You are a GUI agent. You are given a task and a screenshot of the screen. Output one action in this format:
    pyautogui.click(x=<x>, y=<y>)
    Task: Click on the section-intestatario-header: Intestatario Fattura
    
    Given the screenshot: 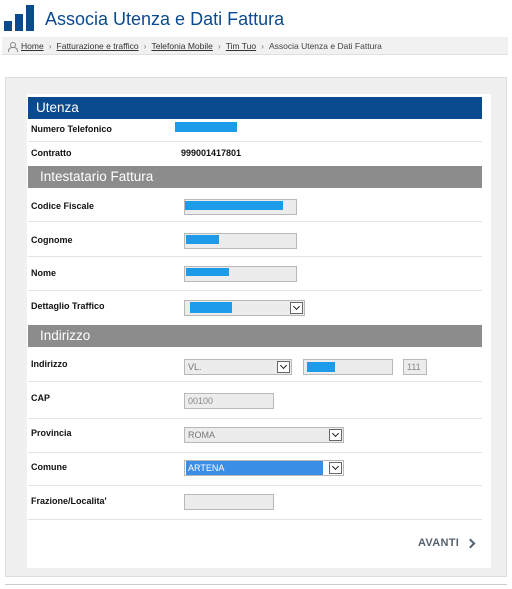 What is the action you would take?
    pyautogui.click(x=255, y=177)
    